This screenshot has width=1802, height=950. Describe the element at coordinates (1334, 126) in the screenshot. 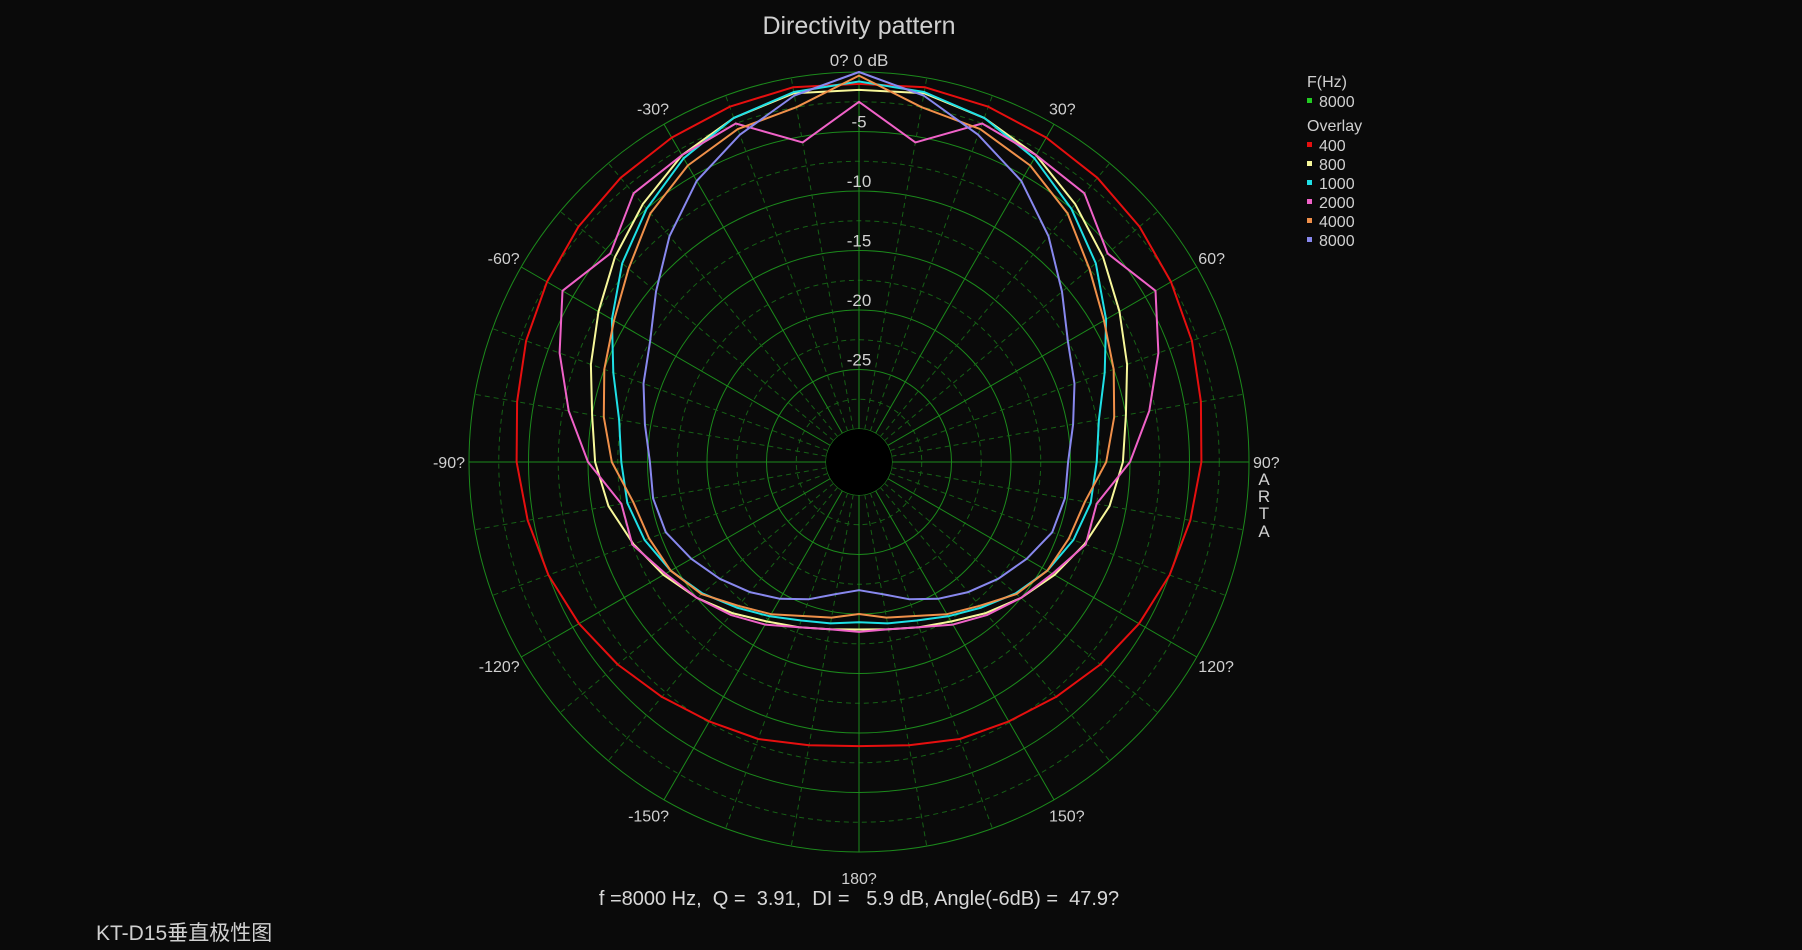

I see `legend-overlay-header: Overlay` at that location.